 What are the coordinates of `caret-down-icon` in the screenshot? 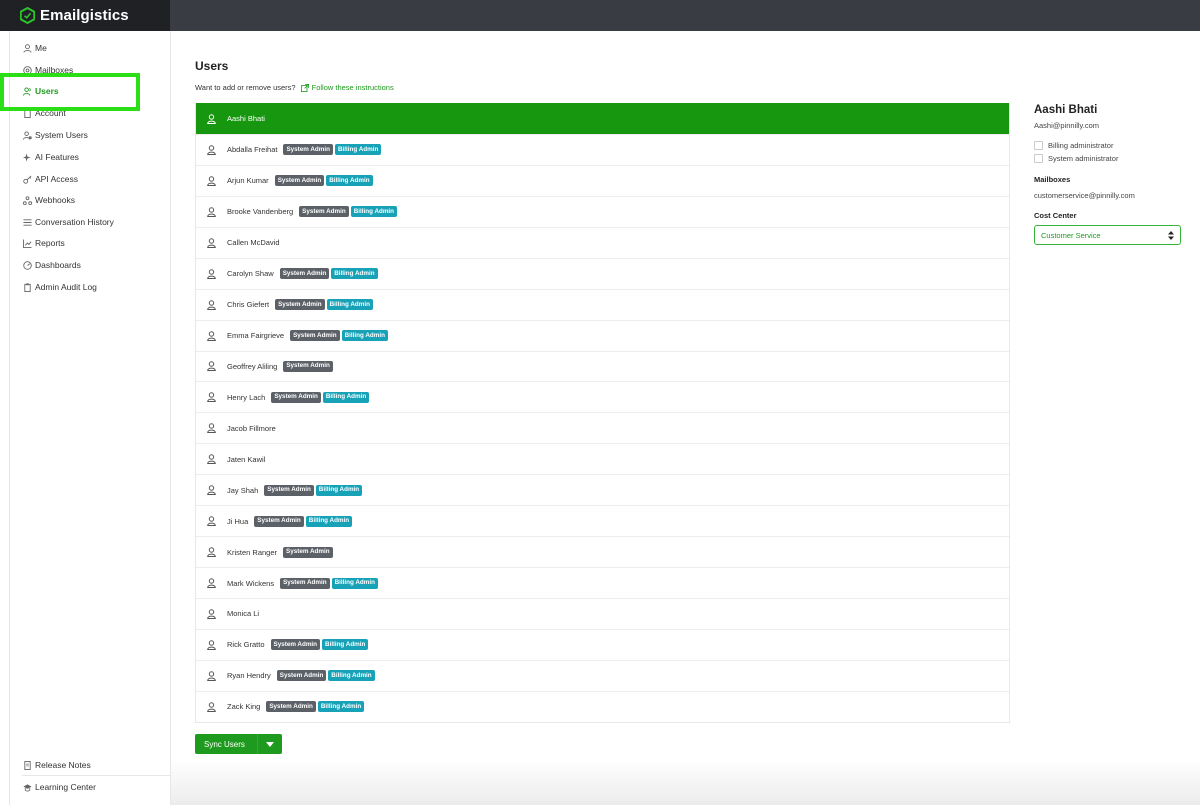 It's located at (270, 744).